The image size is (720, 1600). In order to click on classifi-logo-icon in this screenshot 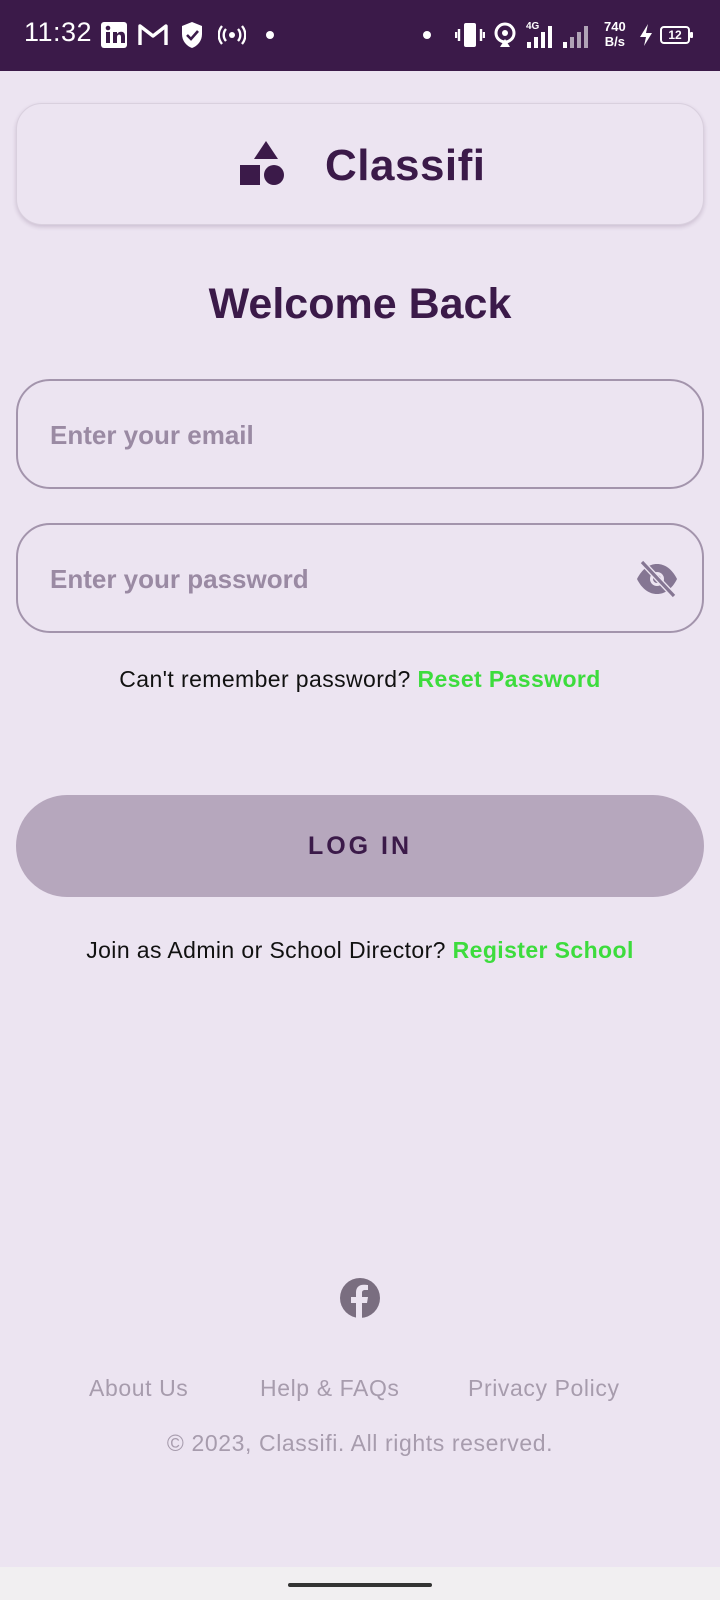, I will do `click(262, 163)`.